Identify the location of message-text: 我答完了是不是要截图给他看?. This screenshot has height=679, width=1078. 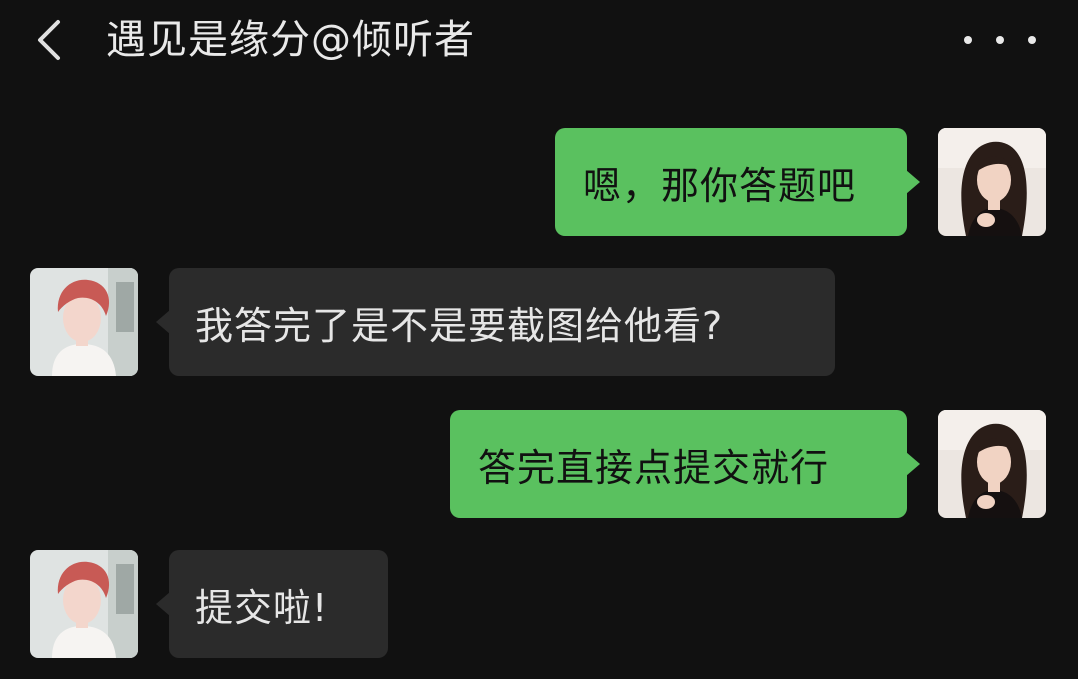
(459, 325).